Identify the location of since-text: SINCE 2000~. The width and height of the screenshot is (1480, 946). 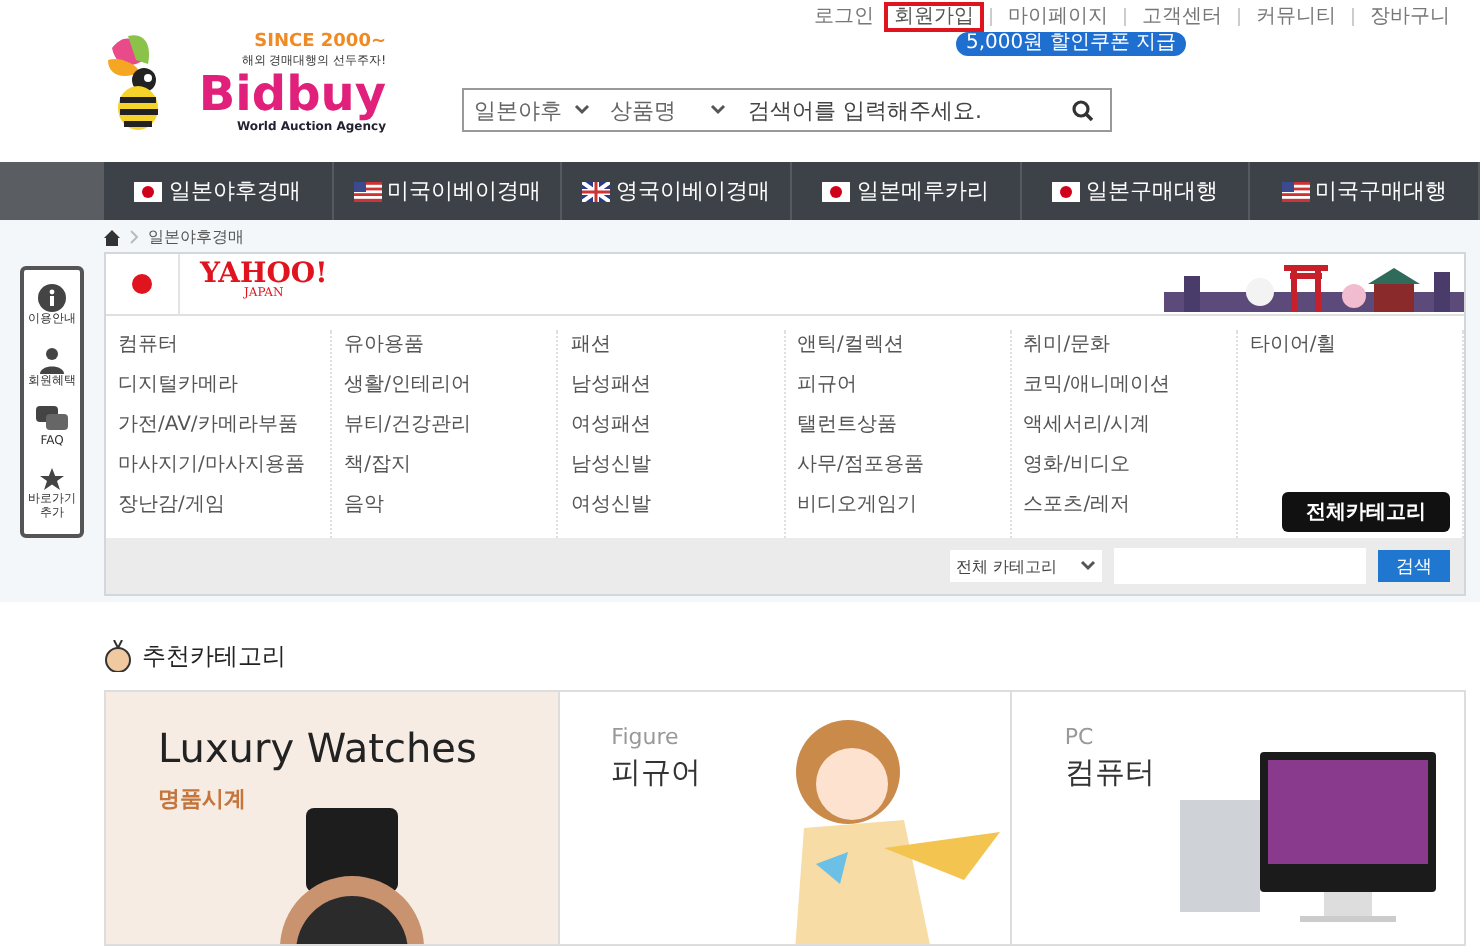
(320, 42).